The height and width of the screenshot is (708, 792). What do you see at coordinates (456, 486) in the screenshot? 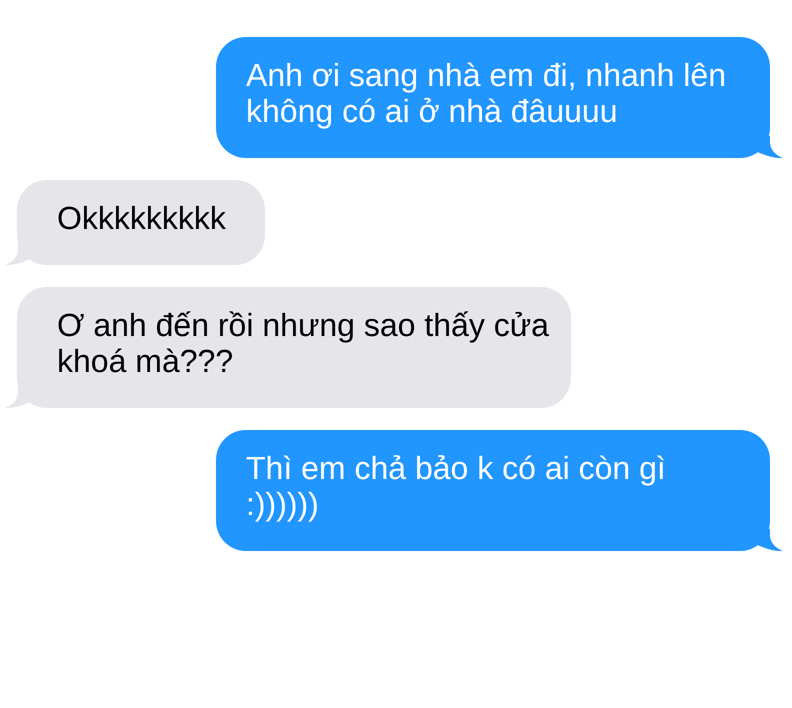
I see `message-text: Thì em chả bảo k có ai còn gì :))))))` at bounding box center [456, 486].